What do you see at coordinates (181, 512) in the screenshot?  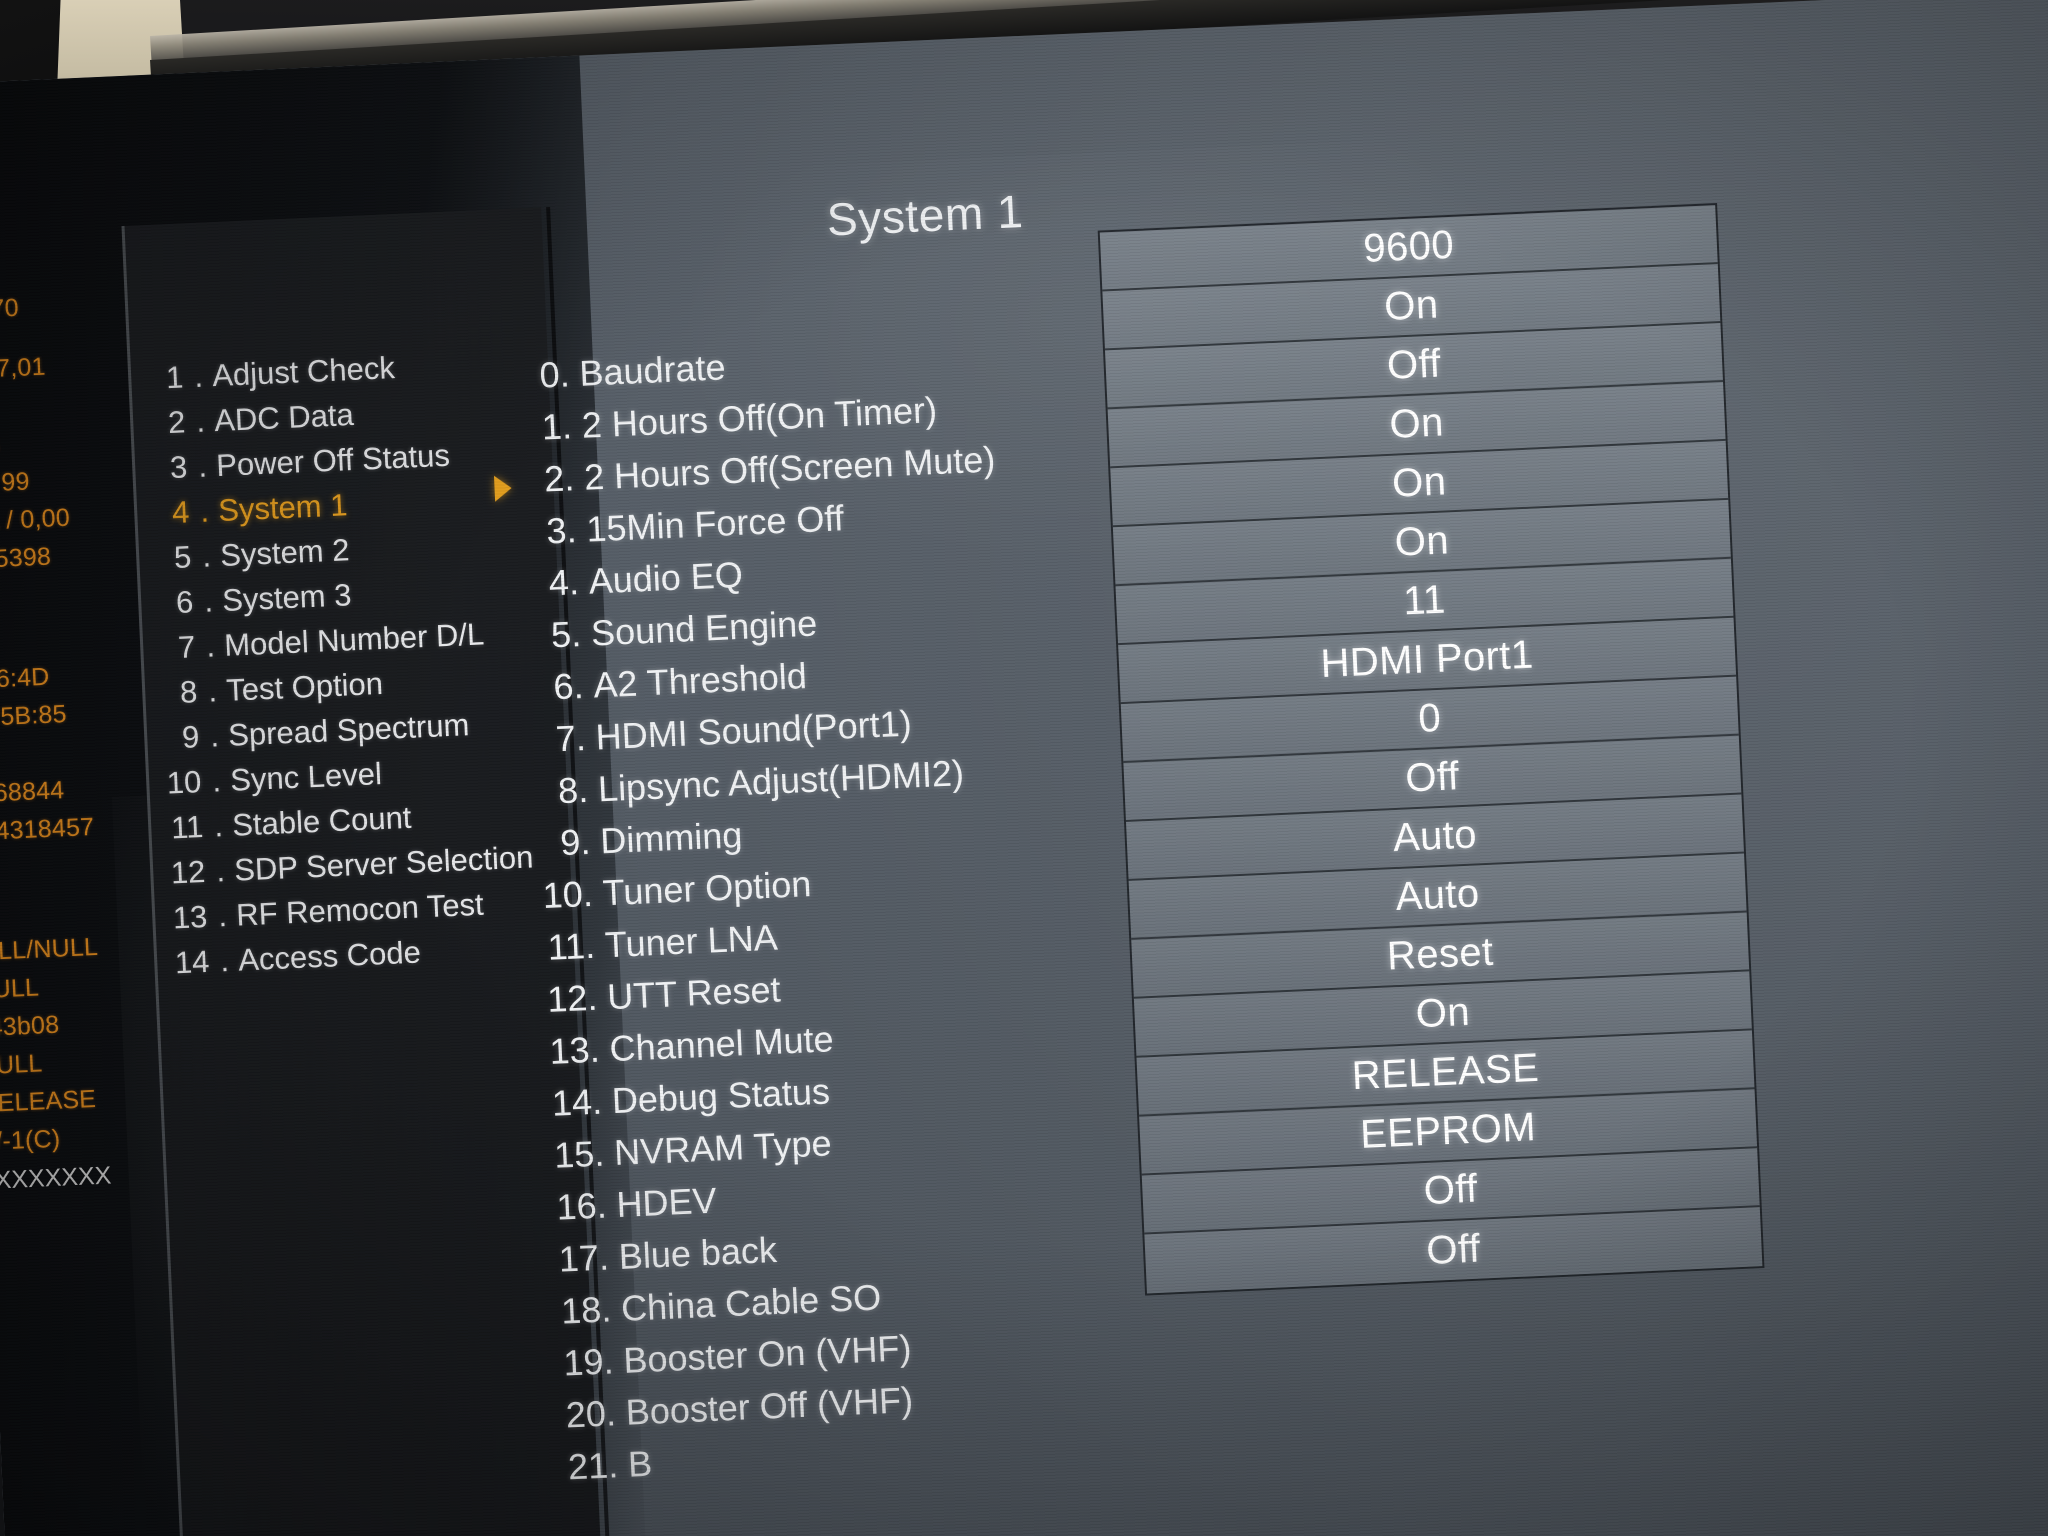 I see `sidebar-item-number: 4` at bounding box center [181, 512].